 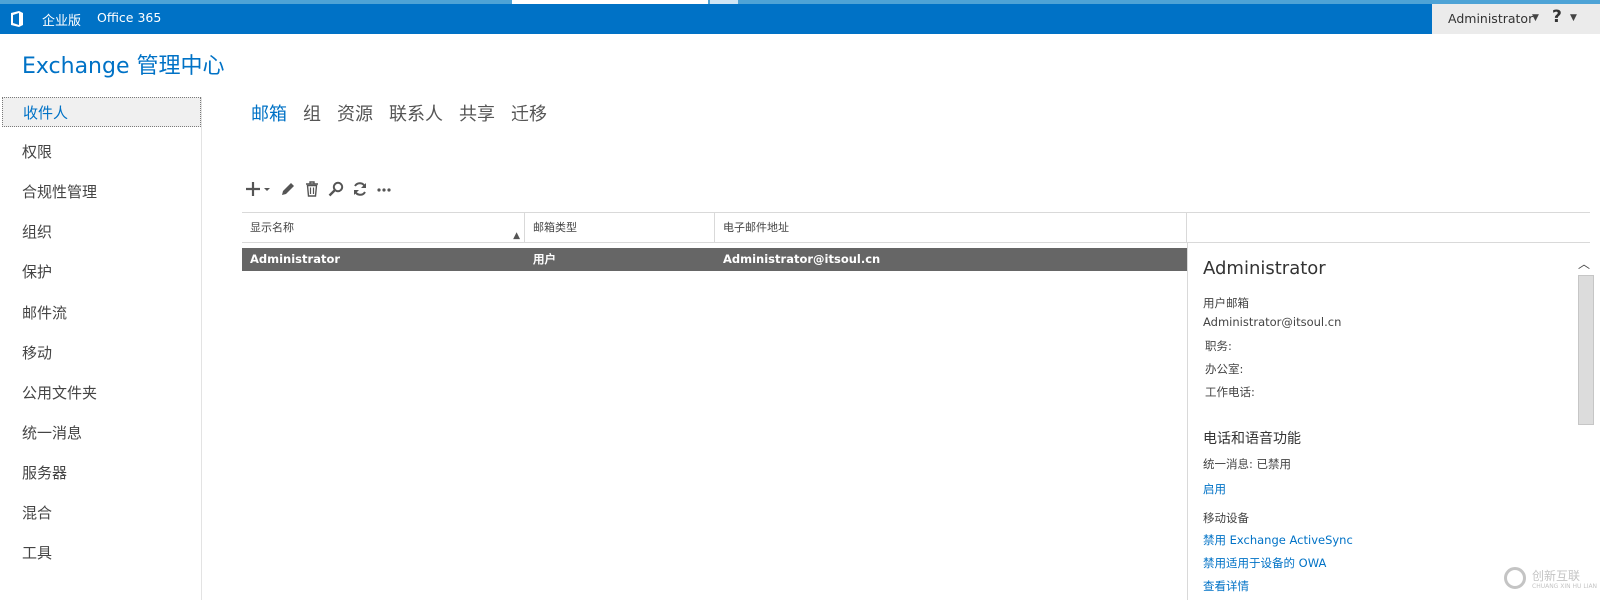 I want to click on details-email: Administrator@itsoul.cn, so click(x=1272, y=322).